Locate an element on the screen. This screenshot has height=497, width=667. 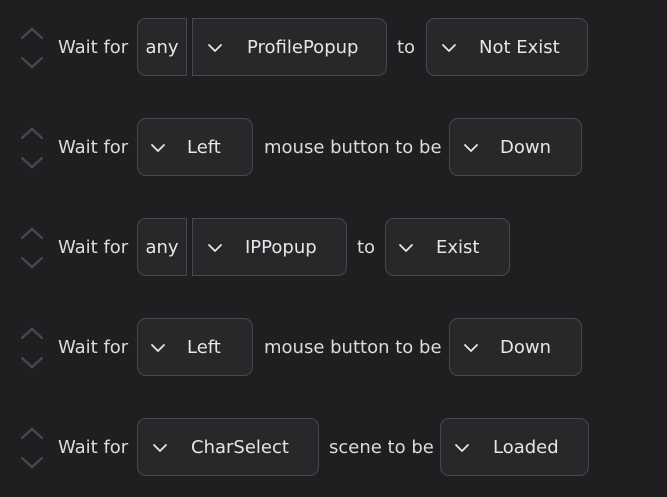
target-dropdown: ProfilePopup is located at coordinates (289, 47).